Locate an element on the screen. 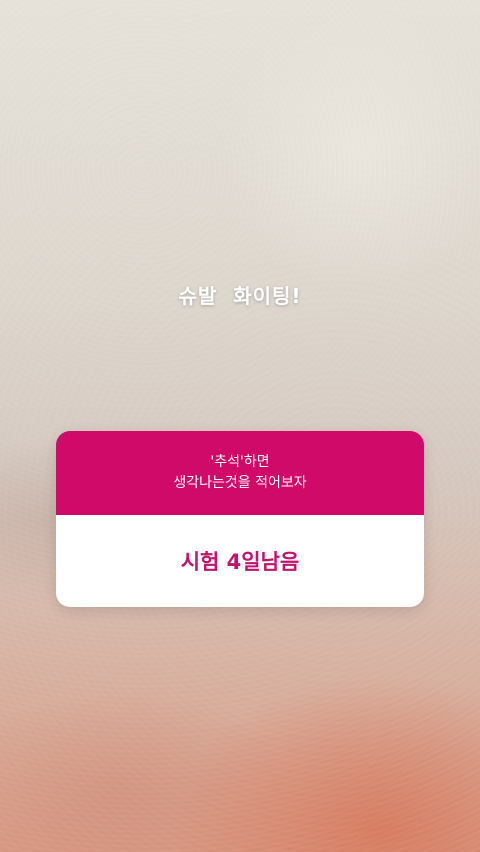  question-answer-text: 시험 4일남음 is located at coordinates (240, 562).